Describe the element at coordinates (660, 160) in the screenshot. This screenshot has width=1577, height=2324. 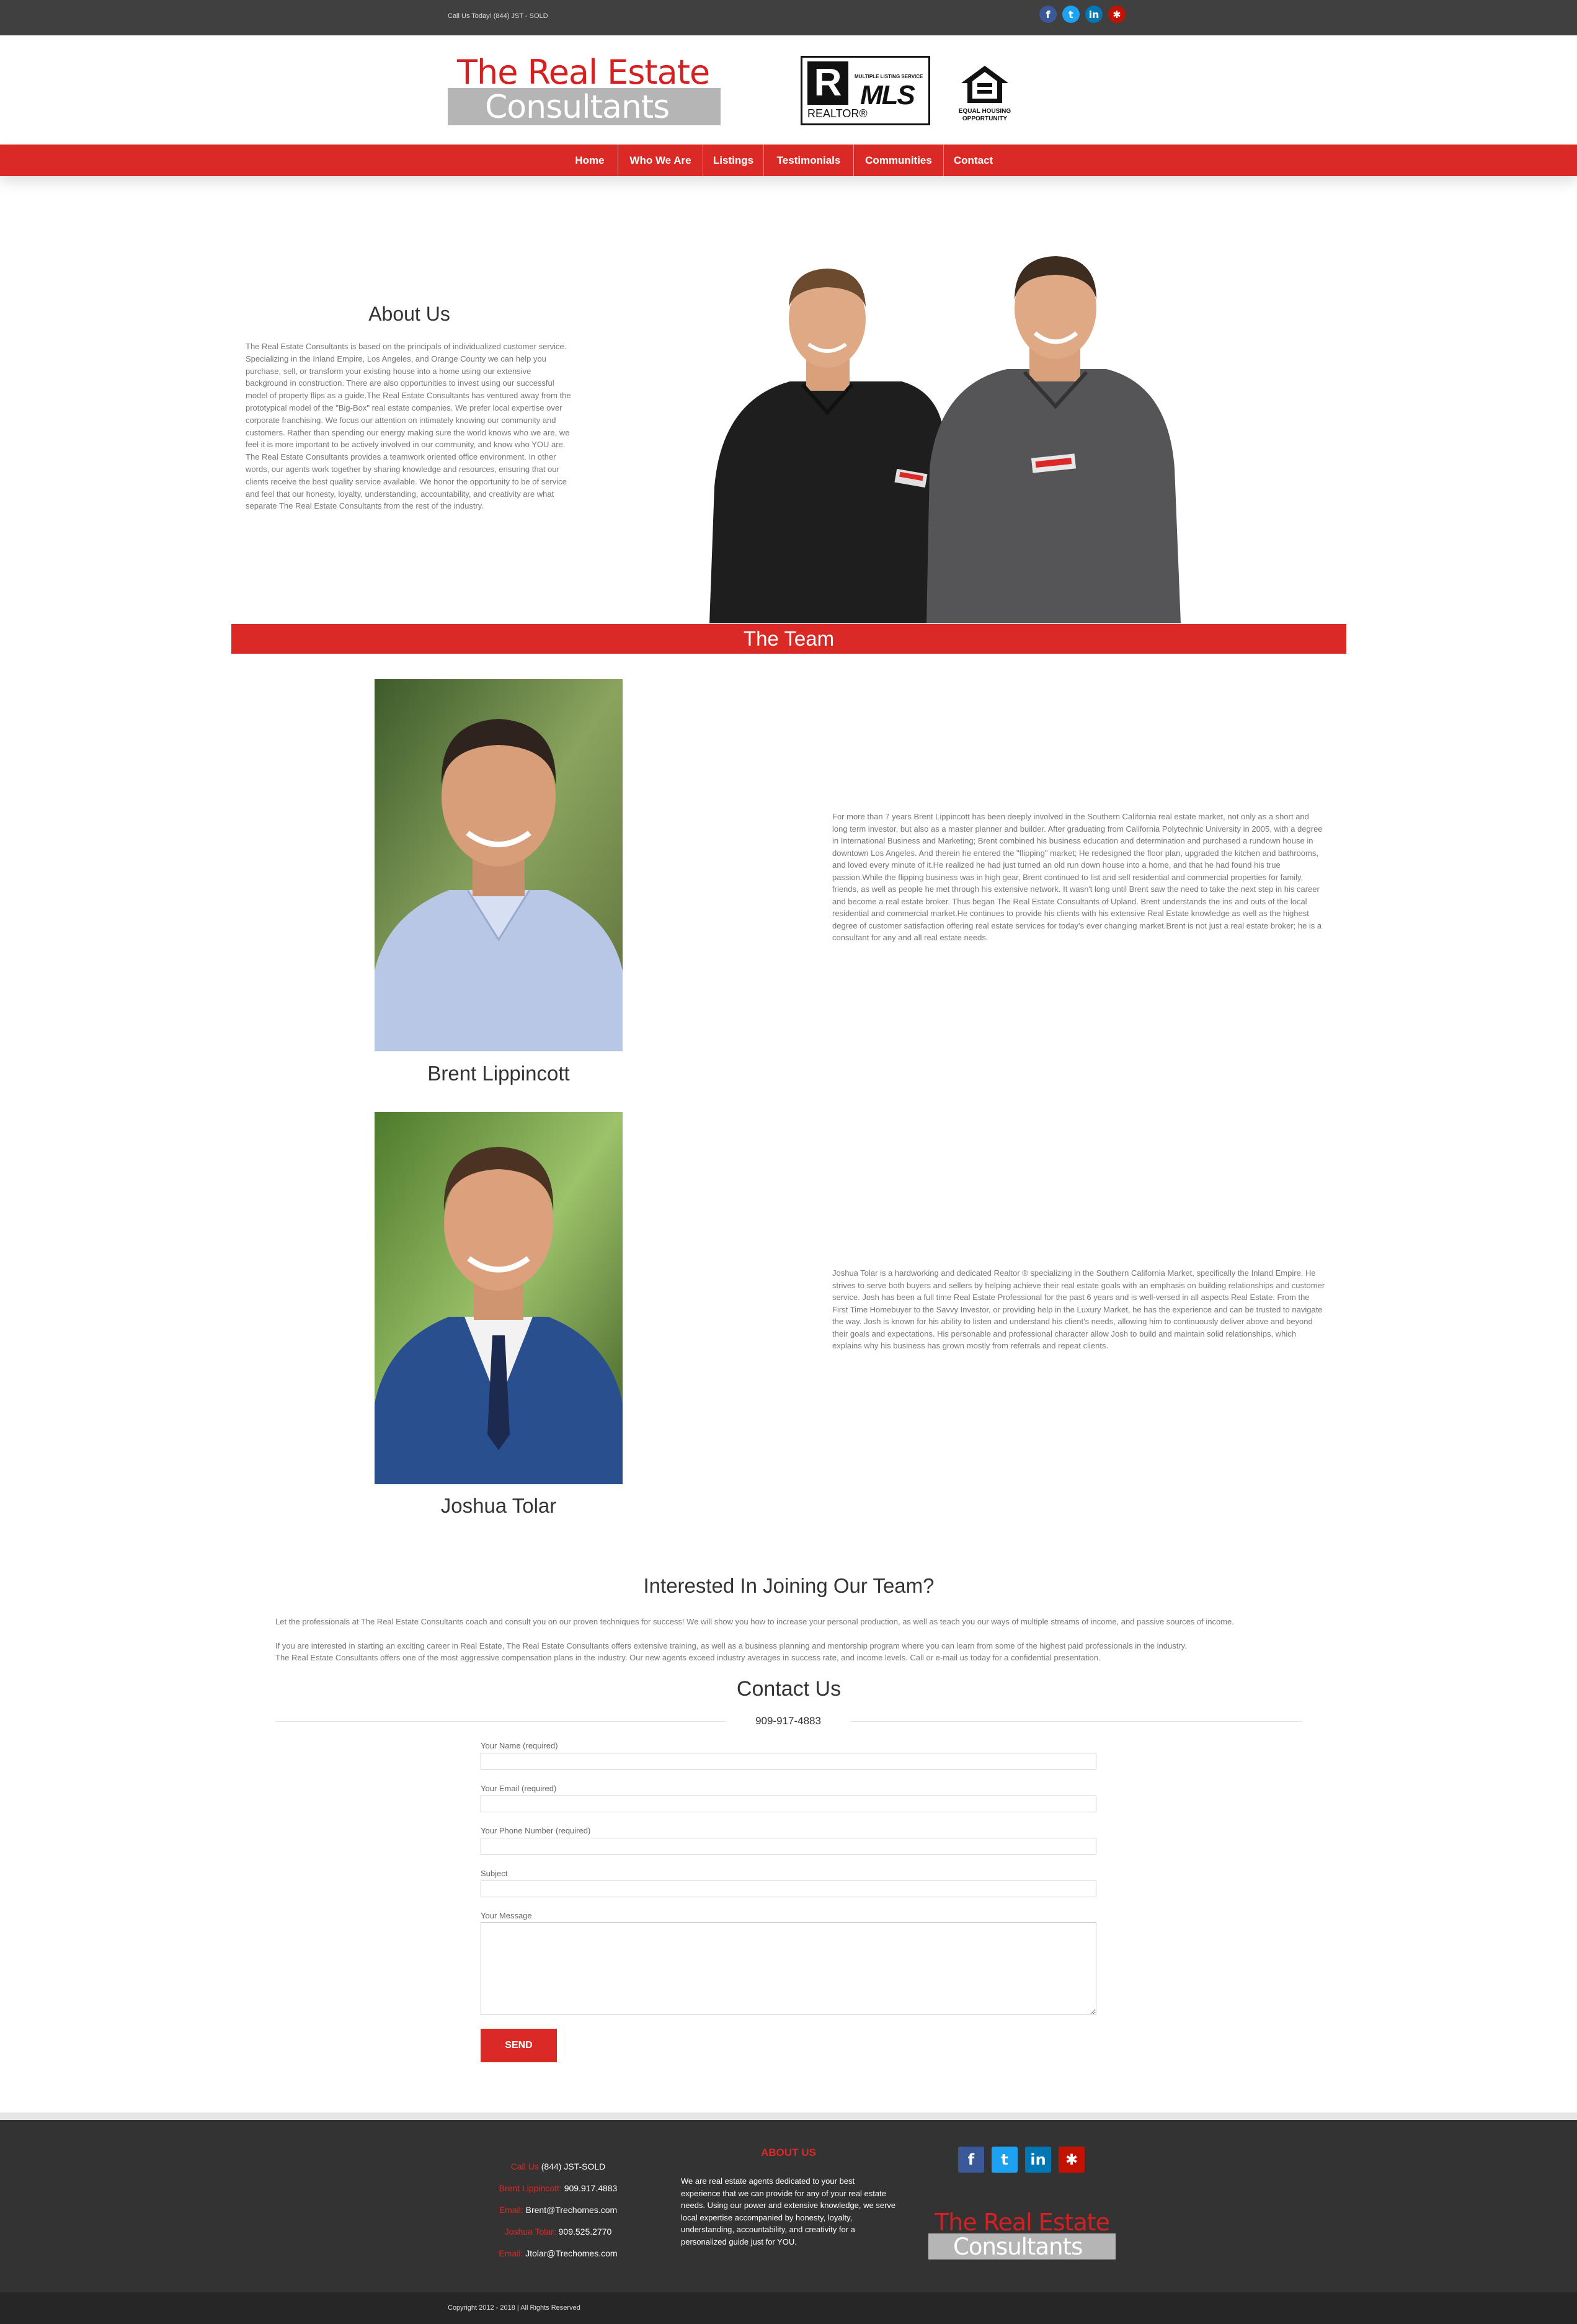
I see `nav-item-who-we-are: Who We Are` at that location.